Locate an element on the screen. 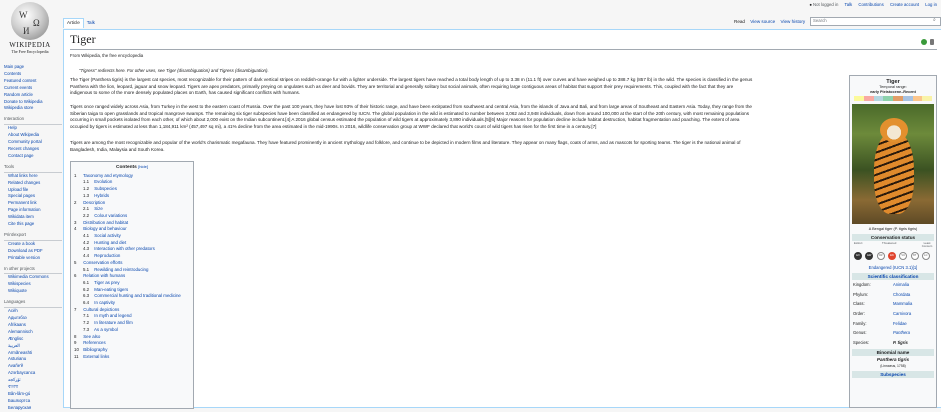 The image size is (941, 412). sidebar-item-interaction: About Wikipedia is located at coordinates (33, 135).